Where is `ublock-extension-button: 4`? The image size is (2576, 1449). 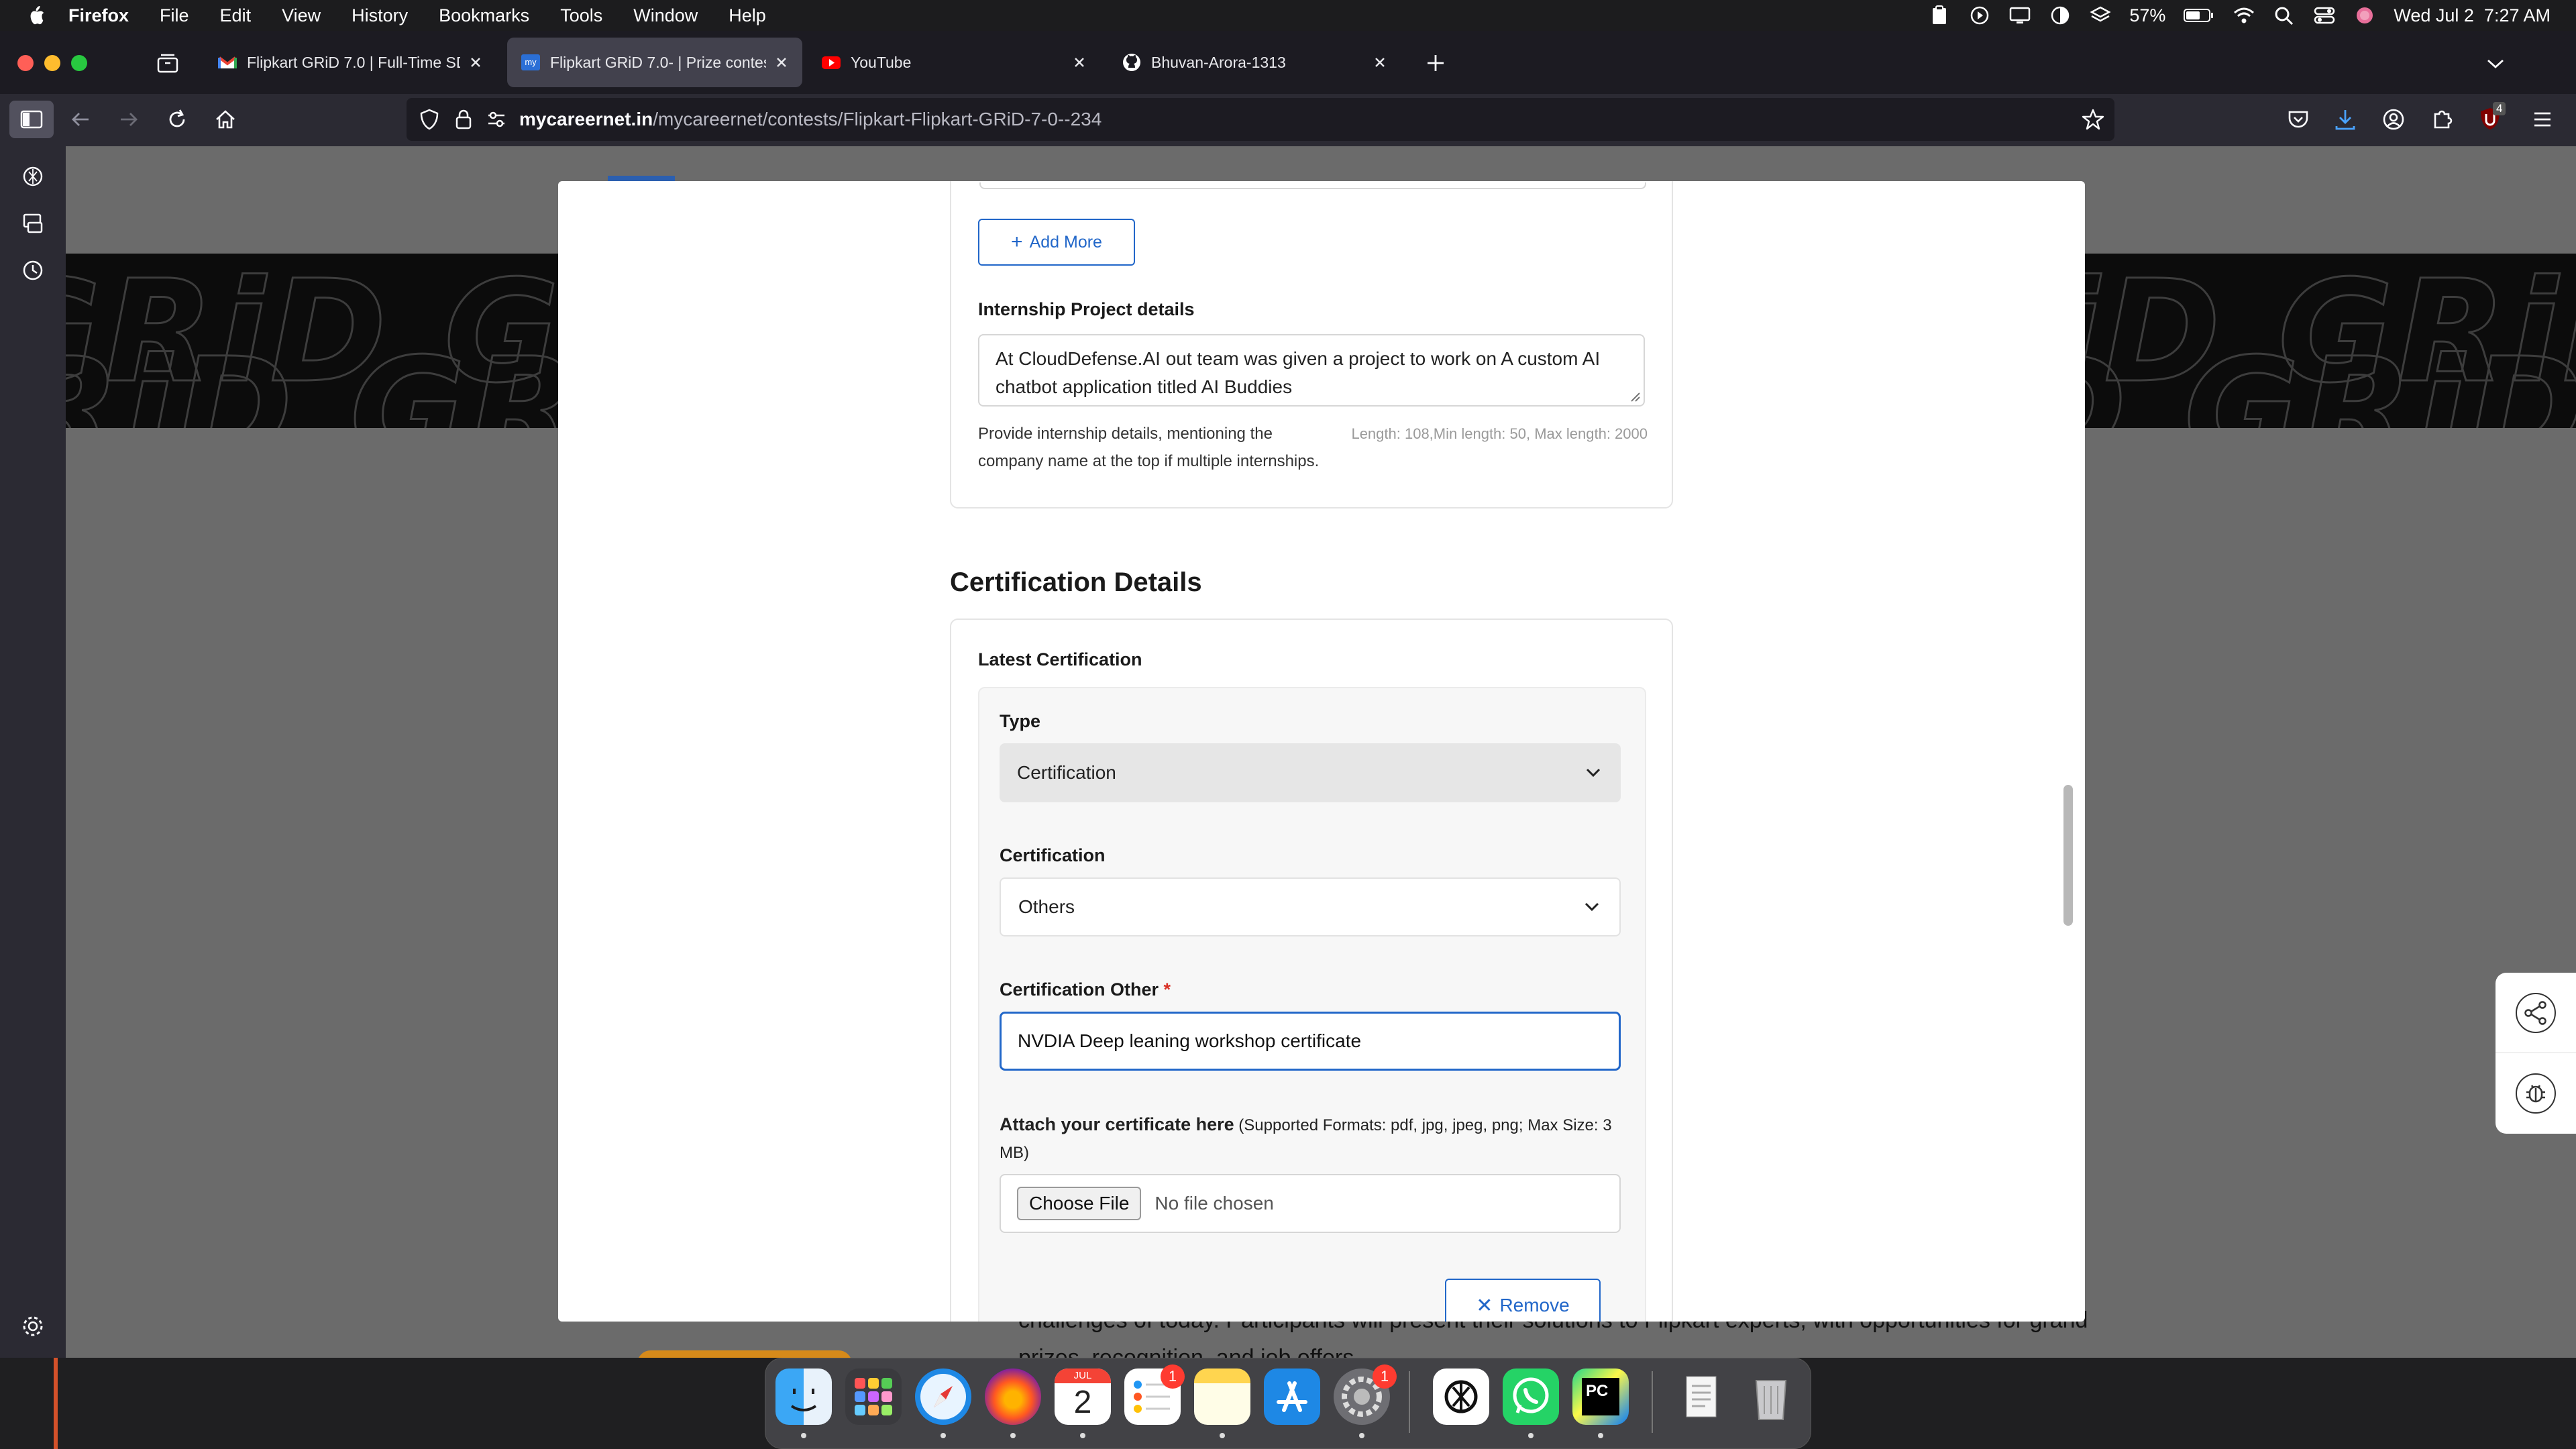
ublock-extension-button: 4 is located at coordinates (2492, 117).